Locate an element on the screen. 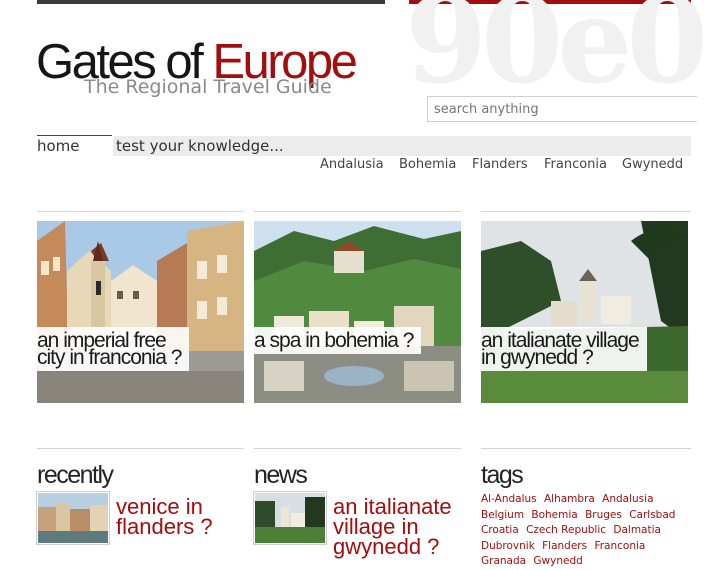  tag-link: Andalusia is located at coordinates (627, 499).